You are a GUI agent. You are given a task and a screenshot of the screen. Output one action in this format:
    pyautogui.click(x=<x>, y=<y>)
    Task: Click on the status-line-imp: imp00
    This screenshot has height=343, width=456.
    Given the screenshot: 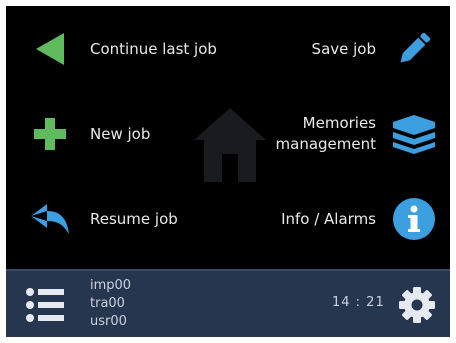 What is the action you would take?
    pyautogui.click(x=111, y=285)
    